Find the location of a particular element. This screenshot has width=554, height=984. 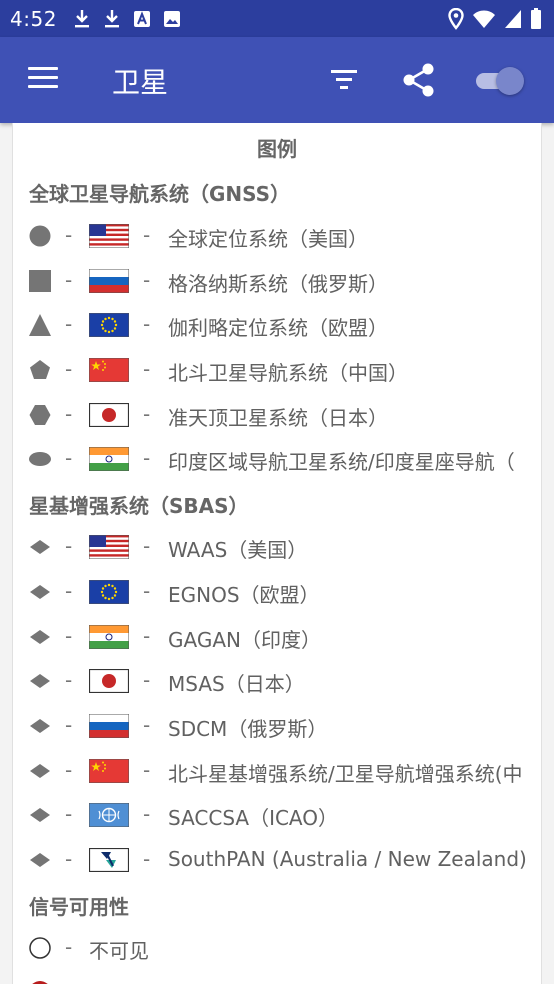

legend-row: - - SDCM（俄罗斯） is located at coordinates (277, 726).